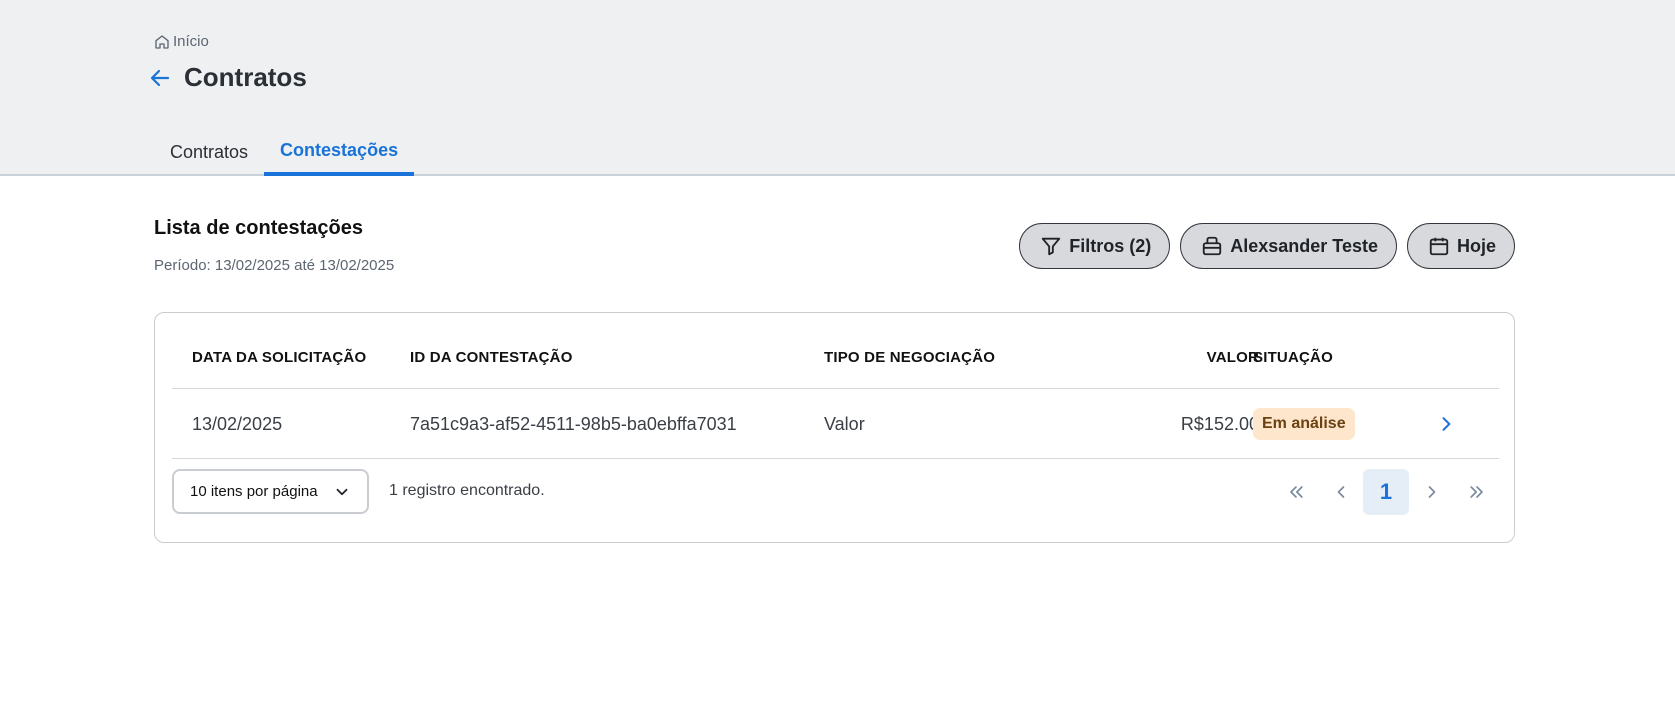 The image size is (1675, 711). Describe the element at coordinates (491, 357) in the screenshot. I see `column-header-id: ID DA CONTESTAÇÃO` at that location.